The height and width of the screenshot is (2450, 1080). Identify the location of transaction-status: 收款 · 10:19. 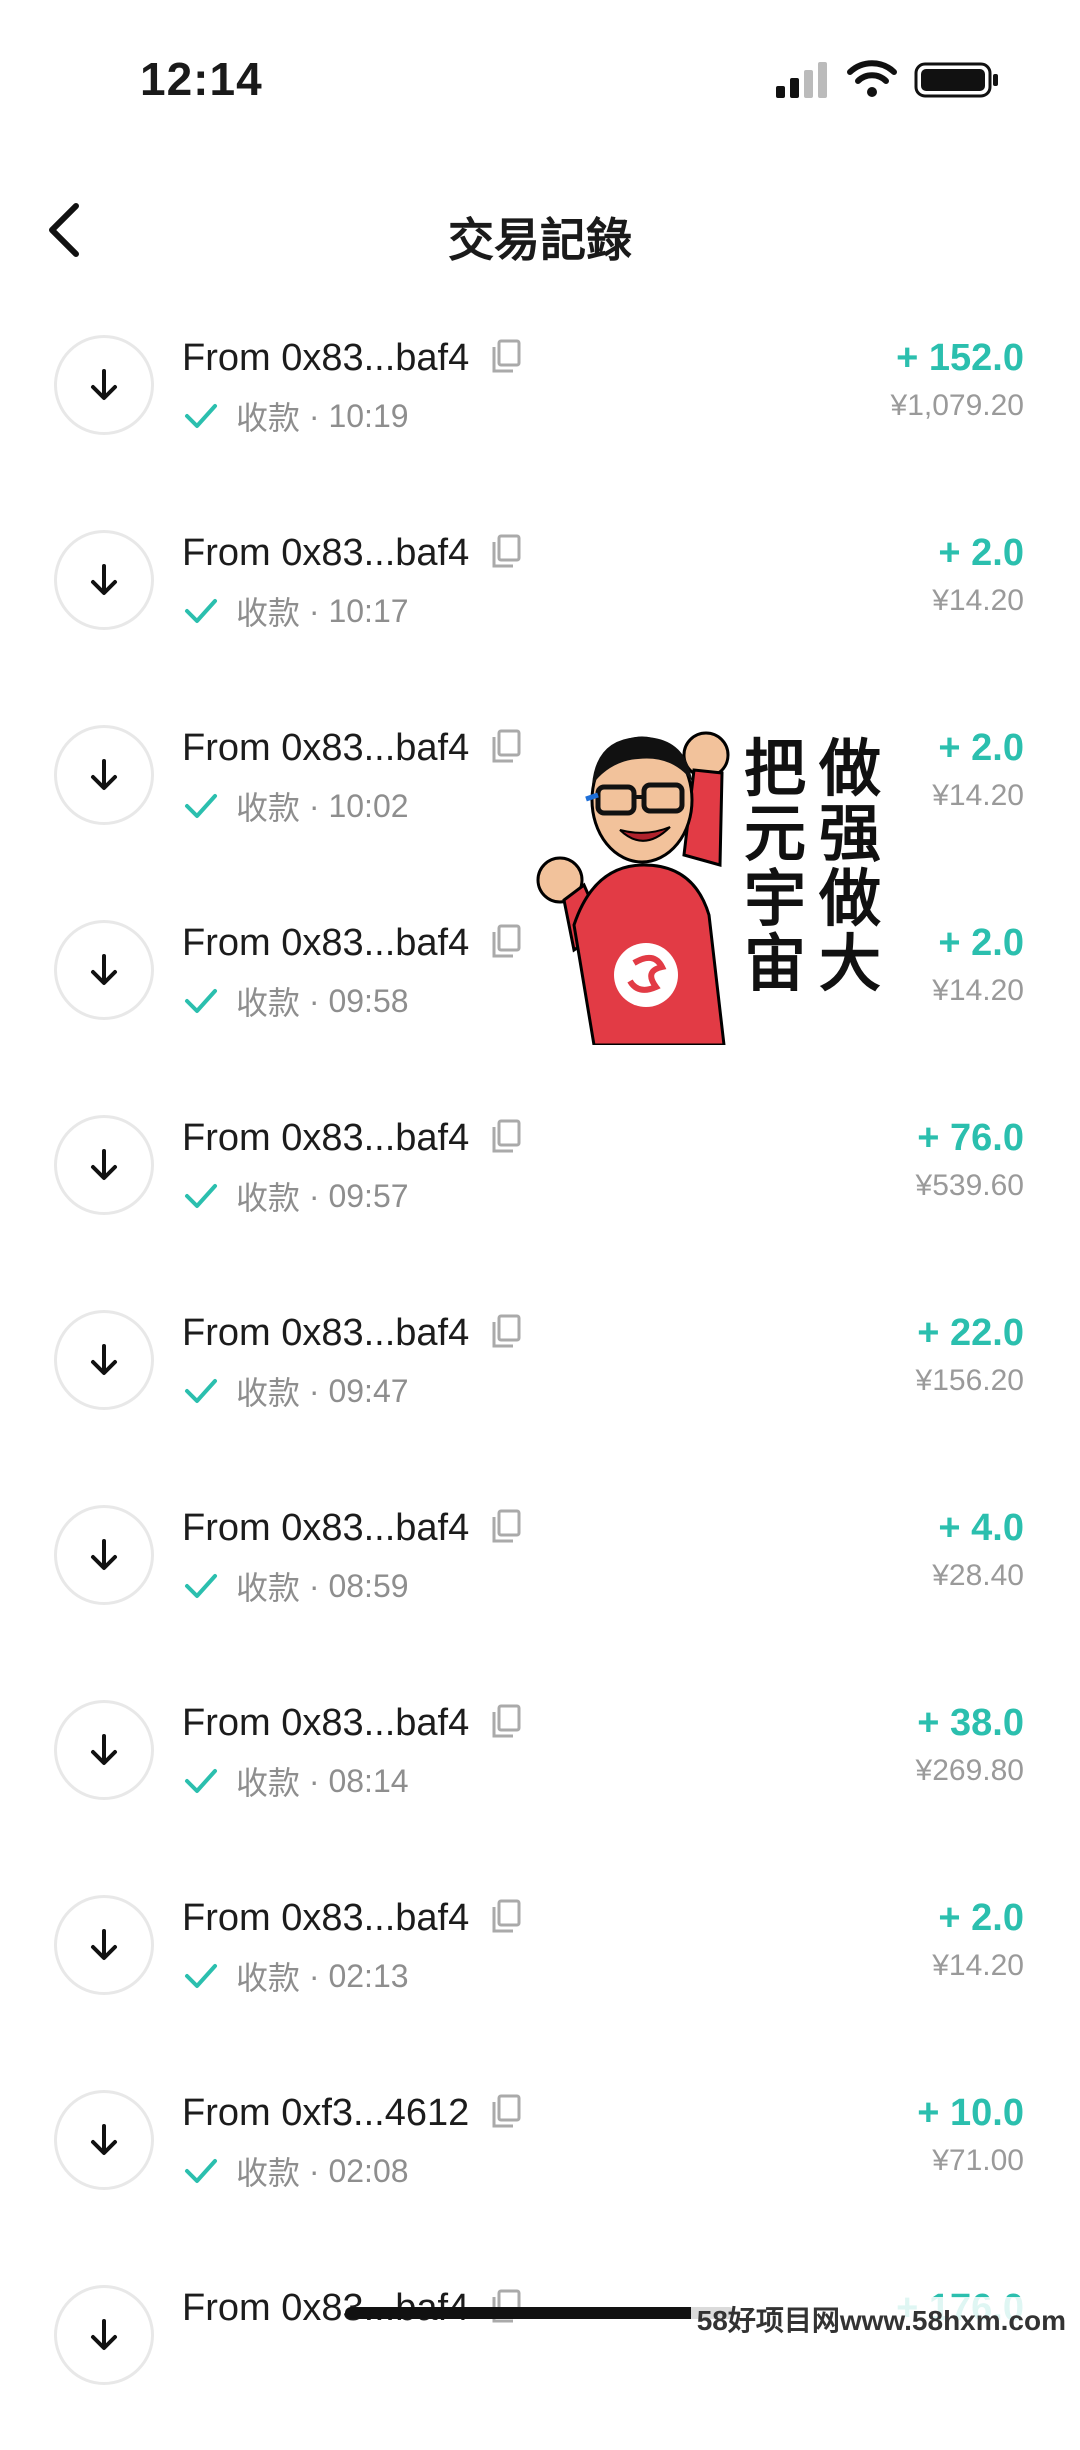
(296, 416).